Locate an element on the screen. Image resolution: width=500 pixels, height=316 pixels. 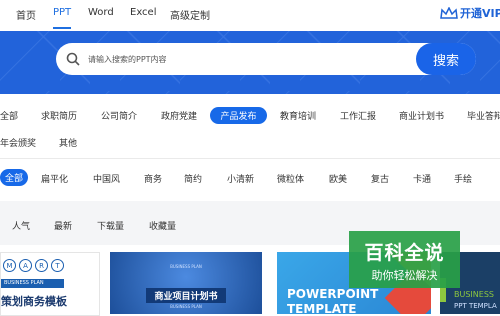
thumb-title-line2: TEMPLATE is located at coordinates (322, 308).